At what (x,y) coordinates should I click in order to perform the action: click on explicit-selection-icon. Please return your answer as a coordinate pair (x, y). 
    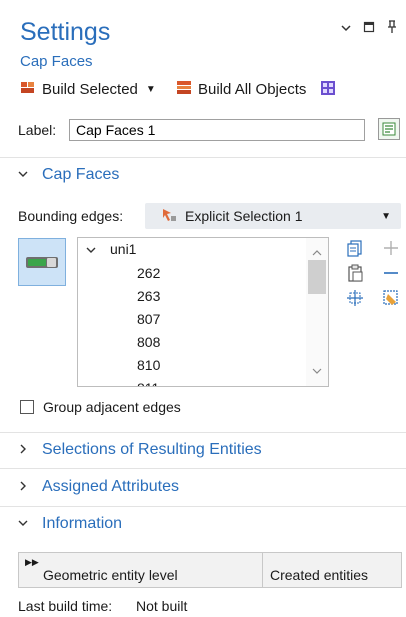
    Looking at the image, I should click on (169, 216).